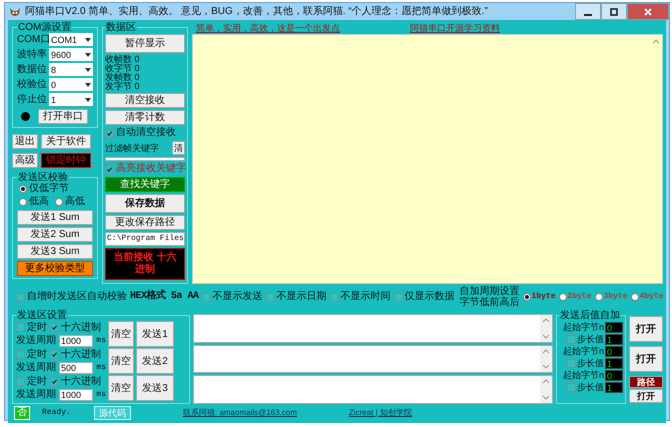 The width and height of the screenshot is (672, 427). I want to click on group-title: 数据区, so click(121, 27).